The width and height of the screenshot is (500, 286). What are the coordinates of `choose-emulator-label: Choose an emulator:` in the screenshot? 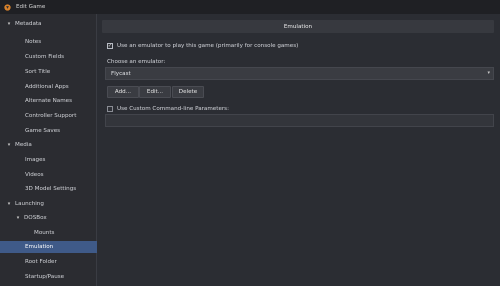 It's located at (136, 62).